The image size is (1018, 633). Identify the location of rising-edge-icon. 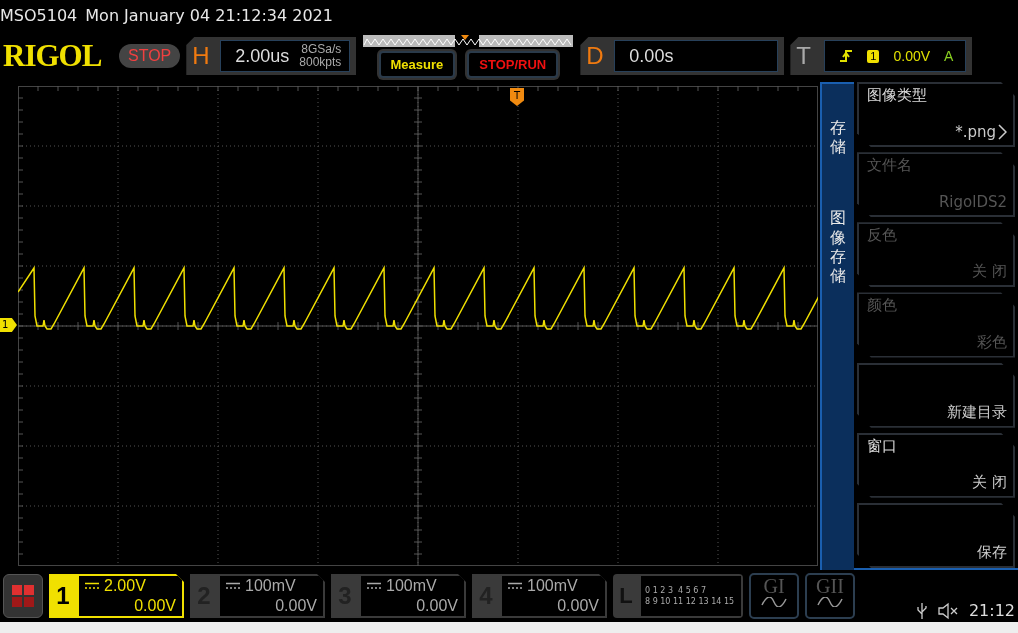
(846, 56).